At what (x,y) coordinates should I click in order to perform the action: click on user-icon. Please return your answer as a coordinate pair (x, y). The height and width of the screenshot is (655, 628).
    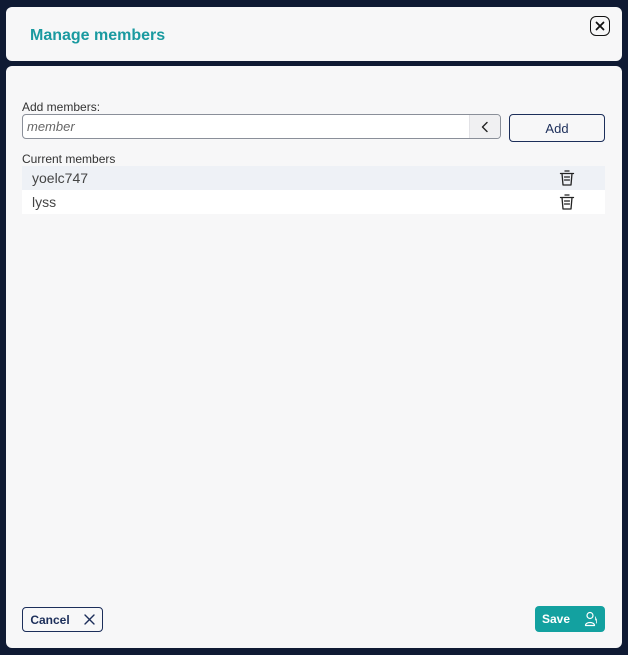
    Looking at the image, I should click on (591, 619).